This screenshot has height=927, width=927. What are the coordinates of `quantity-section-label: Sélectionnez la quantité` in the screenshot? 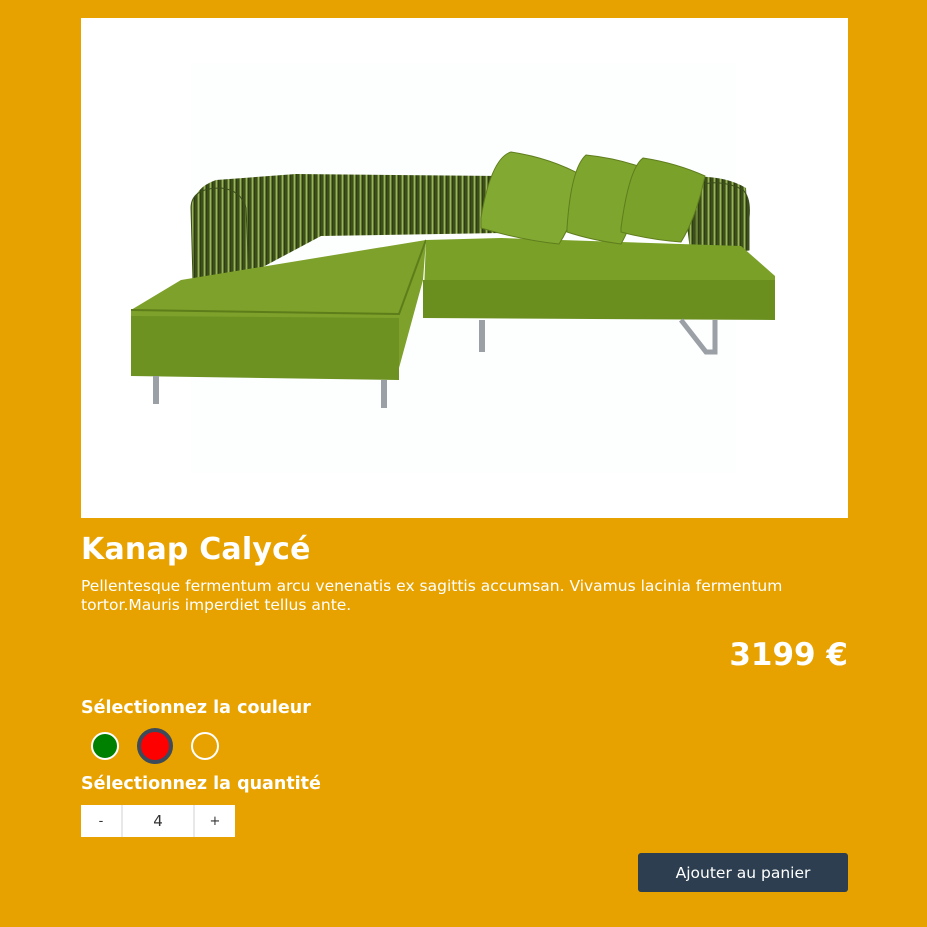 It's located at (201, 784).